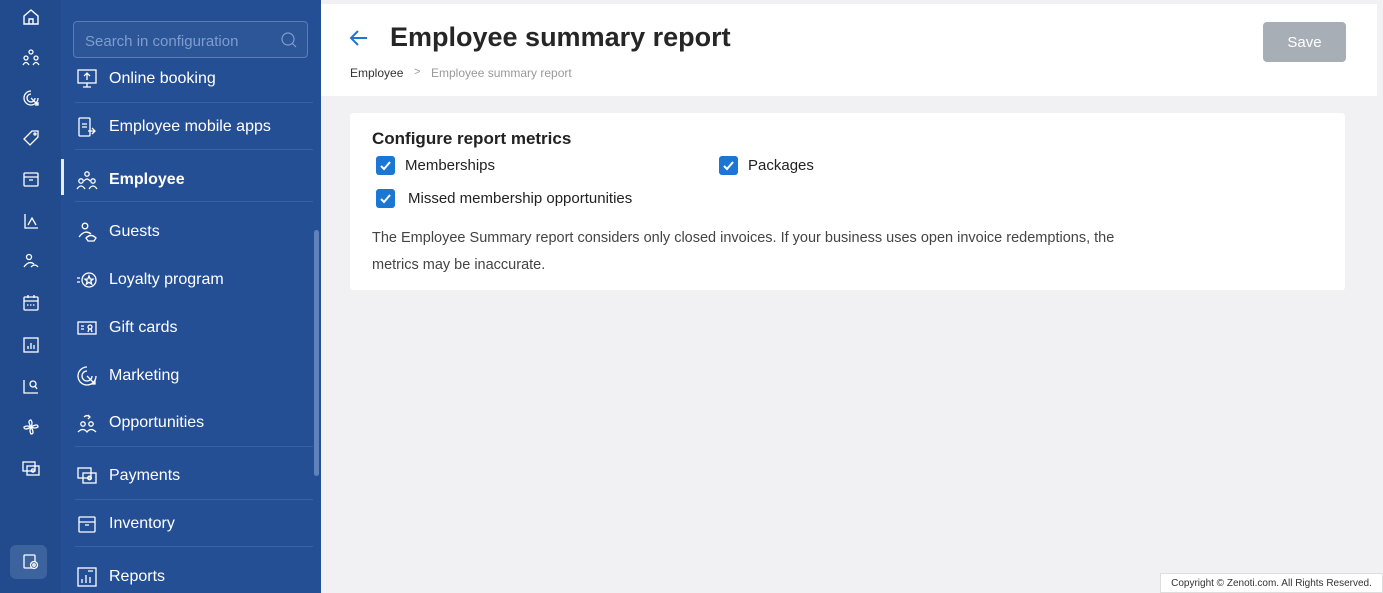  I want to click on packages-checkbox: Packages, so click(766, 165).